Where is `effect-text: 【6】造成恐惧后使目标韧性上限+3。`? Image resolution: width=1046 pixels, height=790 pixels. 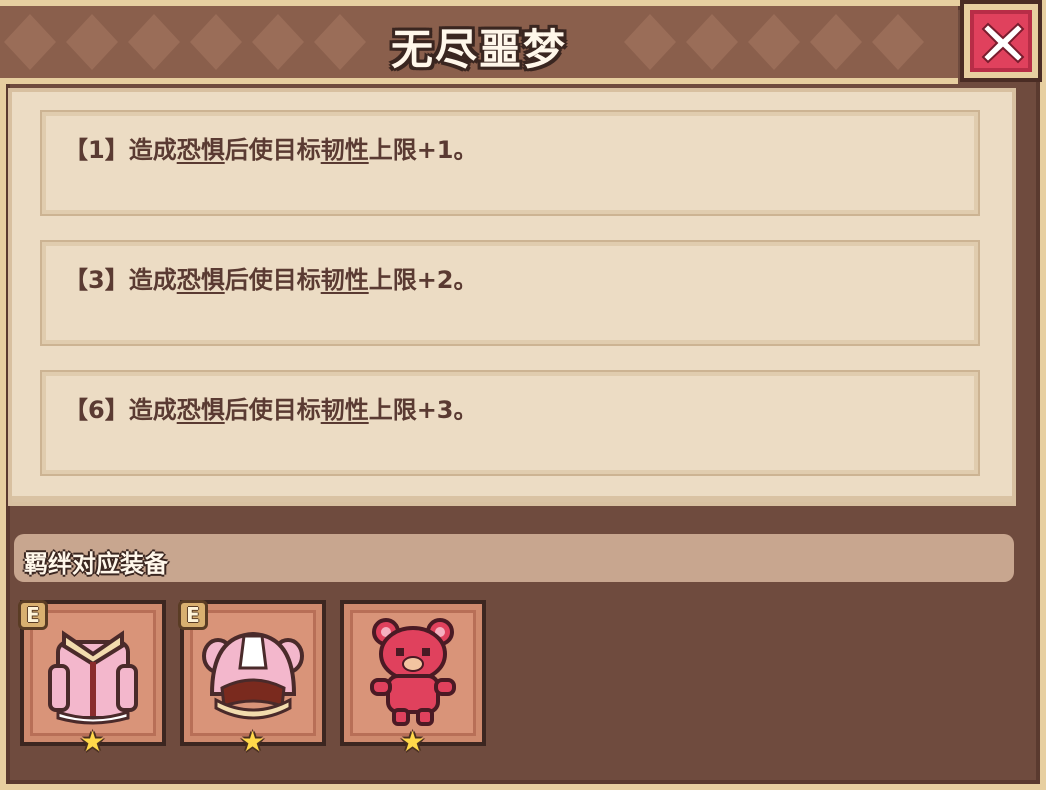 effect-text: 【6】造成恐惧后使目标韧性上限+3。 is located at coordinates (271, 407).